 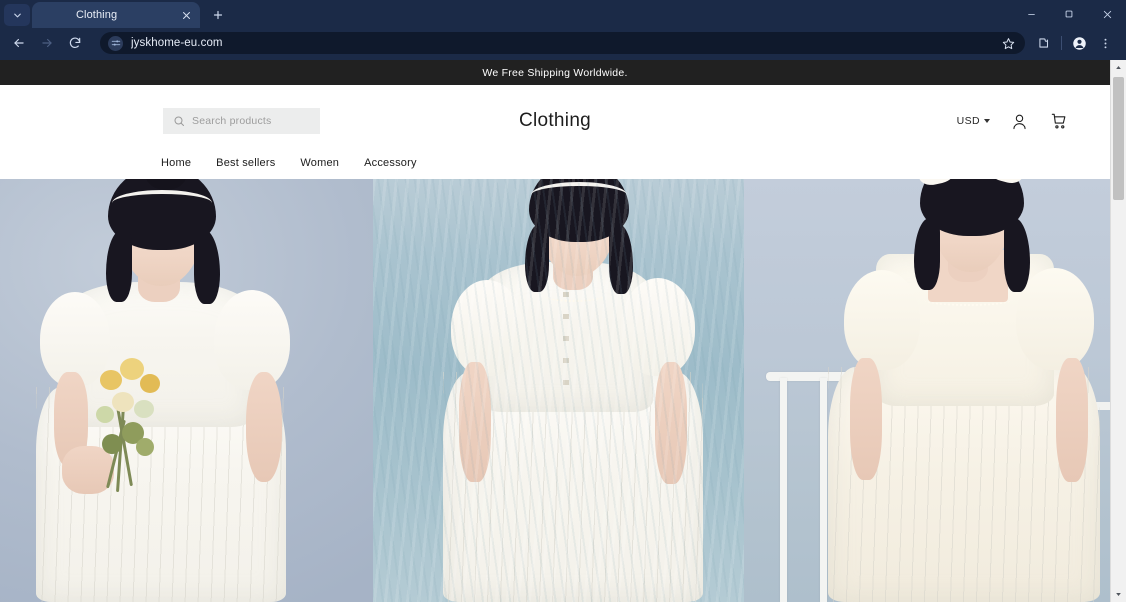 I want to click on page-scrollbar, so click(x=1118, y=331).